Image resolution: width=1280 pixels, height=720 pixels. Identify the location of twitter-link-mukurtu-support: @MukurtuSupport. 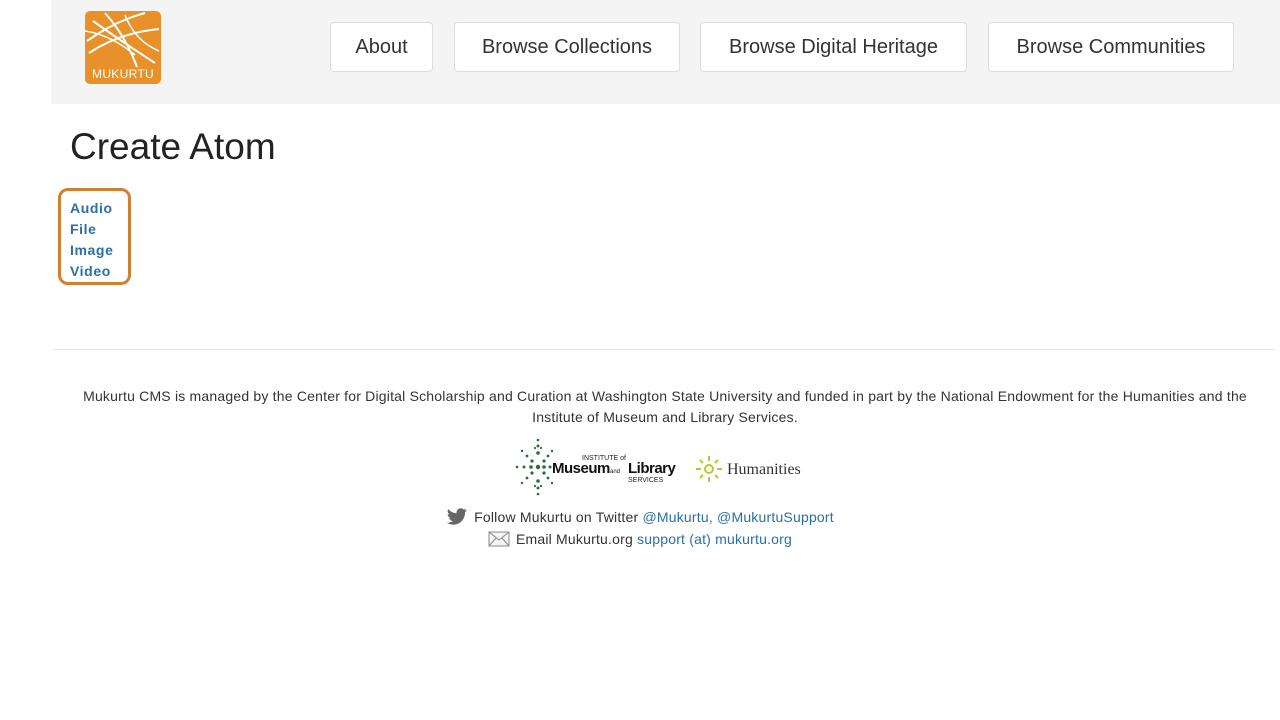
(775, 517).